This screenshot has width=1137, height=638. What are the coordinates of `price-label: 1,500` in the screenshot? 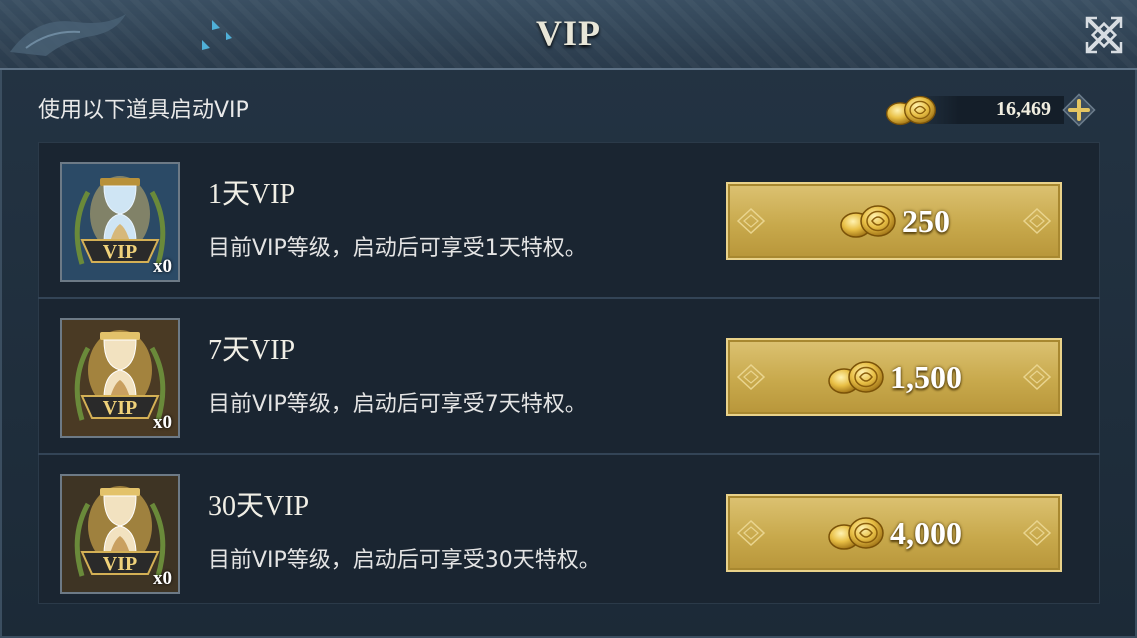 It's located at (926, 376).